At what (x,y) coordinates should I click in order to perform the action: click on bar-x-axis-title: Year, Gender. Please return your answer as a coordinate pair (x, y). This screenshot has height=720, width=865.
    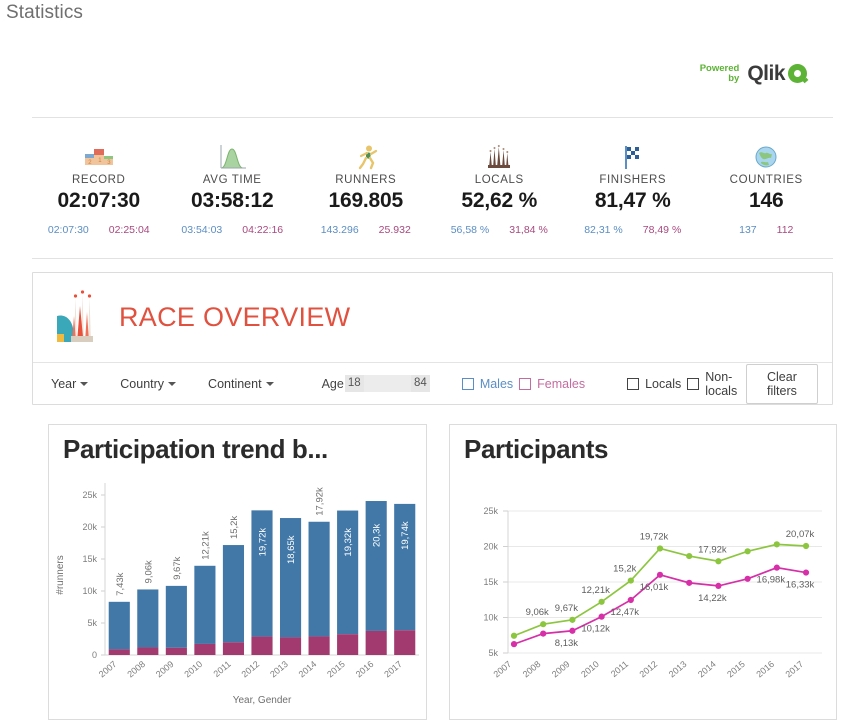
    Looking at the image, I should click on (262, 700).